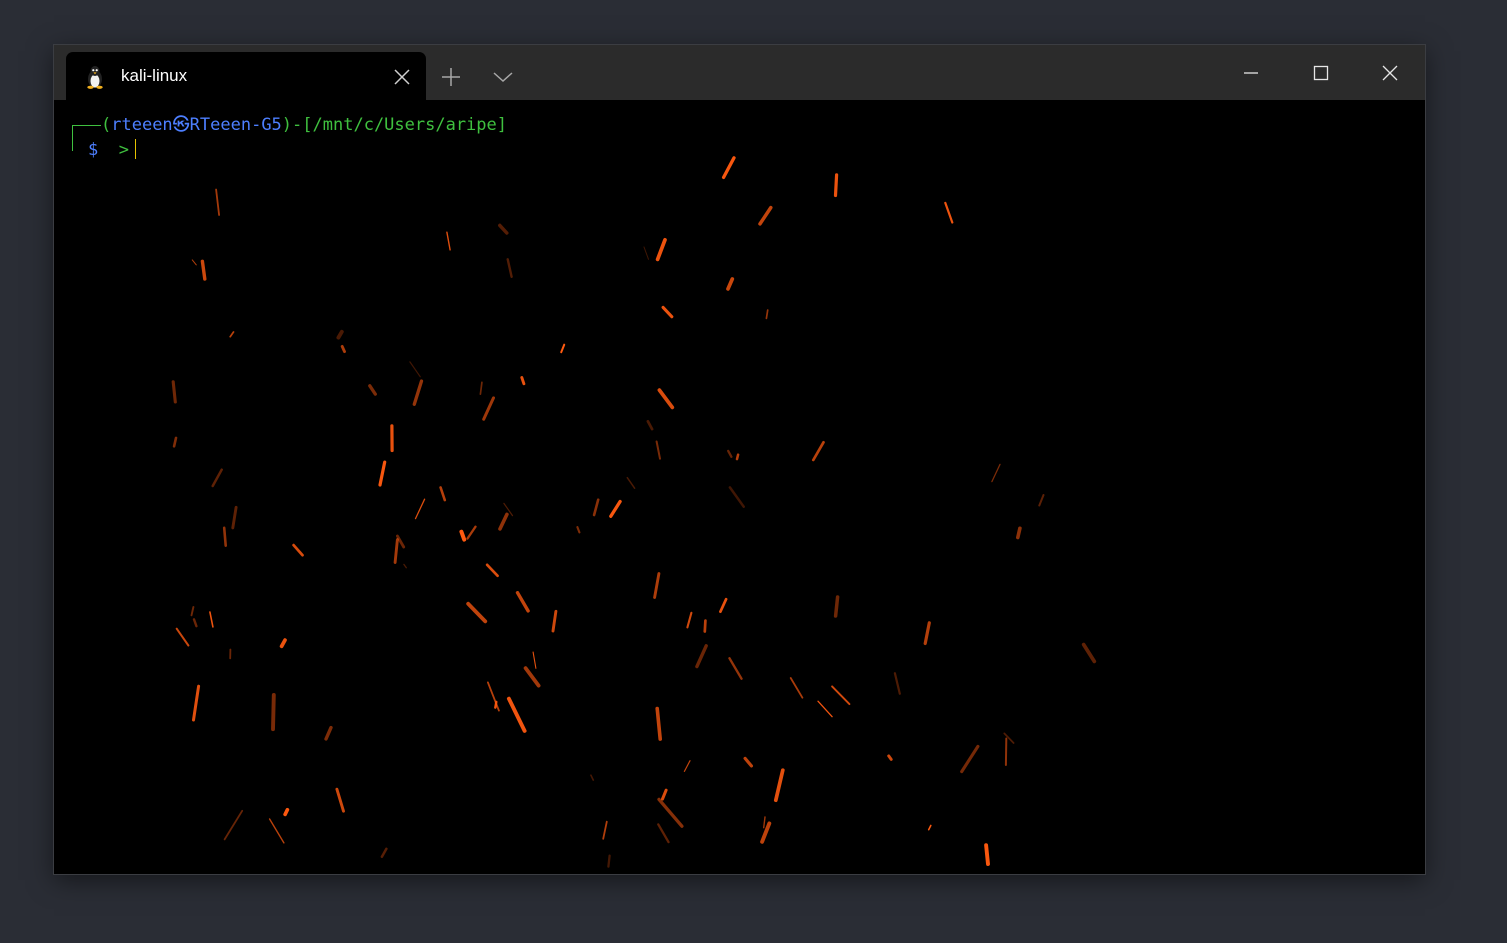  What do you see at coordinates (106, 125) in the screenshot?
I see `prompt-open-paren: (` at bounding box center [106, 125].